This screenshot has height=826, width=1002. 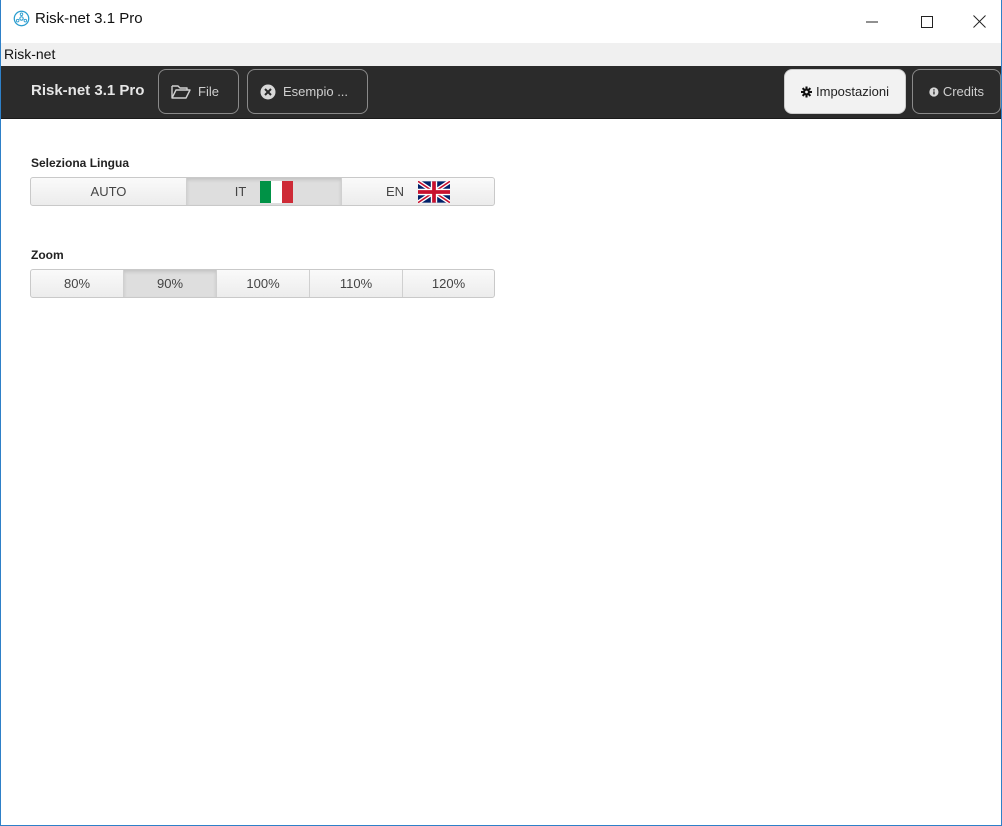 I want to click on maximize-icon, so click(x=927, y=21).